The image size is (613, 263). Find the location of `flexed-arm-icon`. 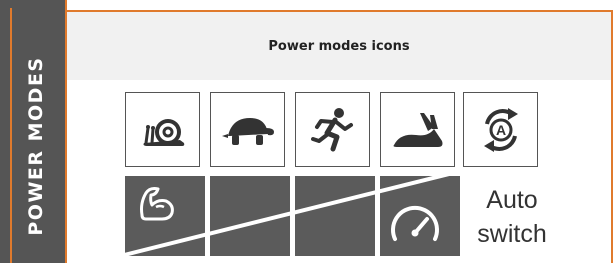

flexed-arm-icon is located at coordinates (157, 204).